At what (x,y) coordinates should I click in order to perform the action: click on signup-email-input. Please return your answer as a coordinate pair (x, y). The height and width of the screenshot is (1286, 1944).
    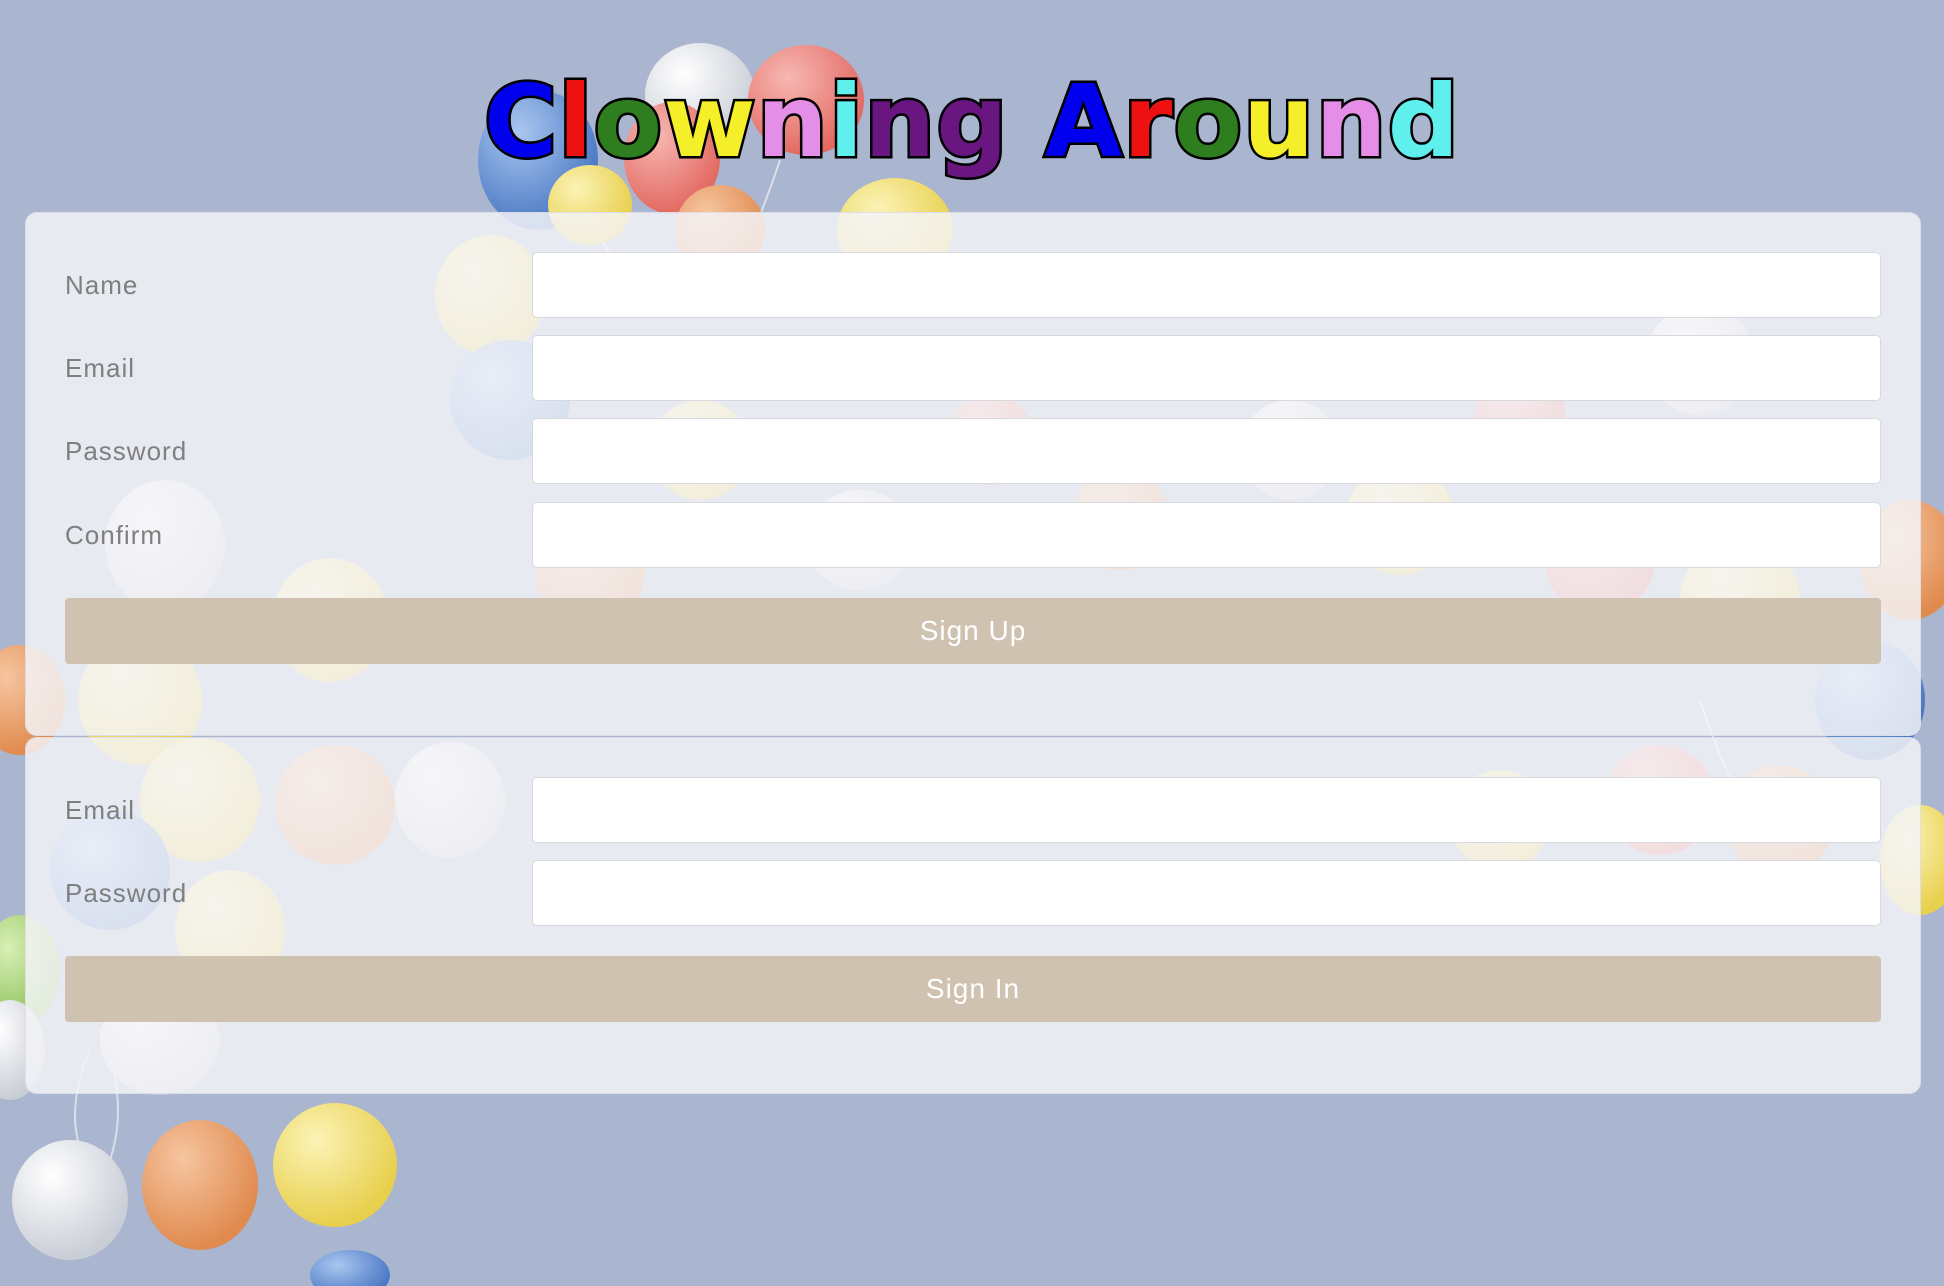
    Looking at the image, I should click on (1206, 368).